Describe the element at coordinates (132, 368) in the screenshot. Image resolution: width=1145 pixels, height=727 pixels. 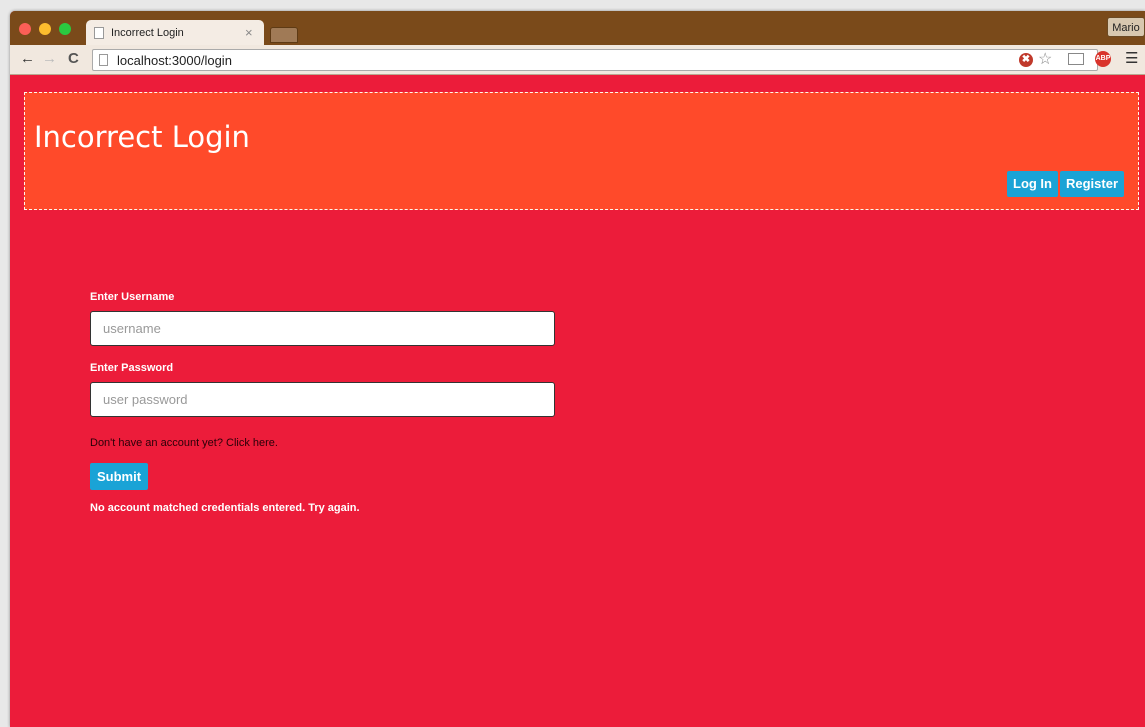
I see `password-label: Enter Password` at that location.